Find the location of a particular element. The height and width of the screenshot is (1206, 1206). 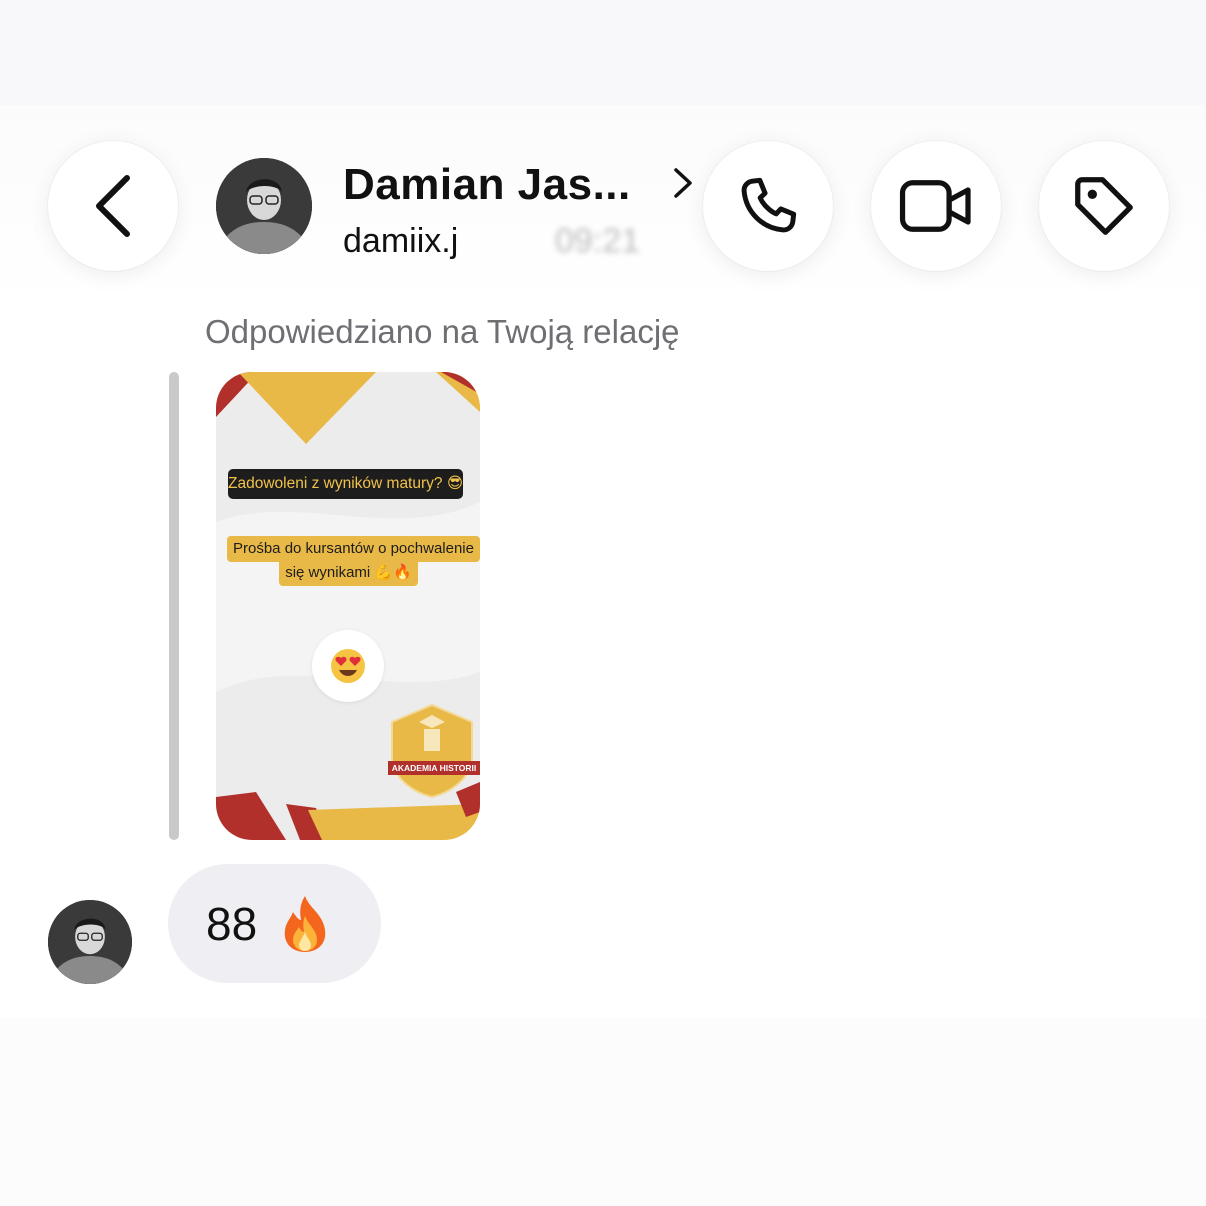

sender-avatar is located at coordinates (90, 942).